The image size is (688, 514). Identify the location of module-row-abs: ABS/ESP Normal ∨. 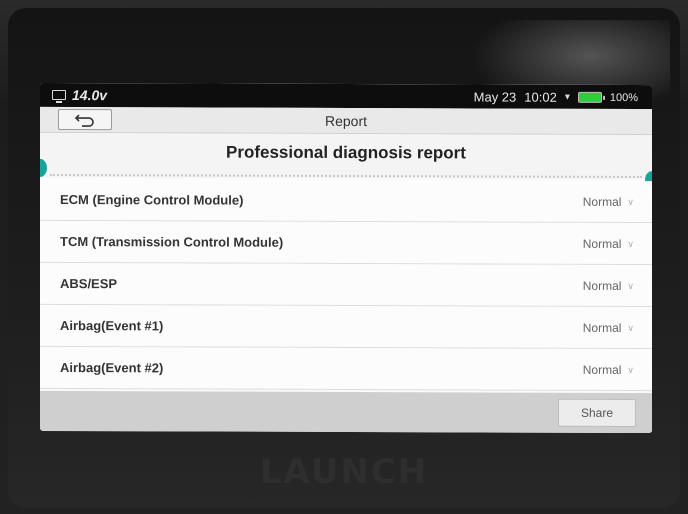
(346, 285).